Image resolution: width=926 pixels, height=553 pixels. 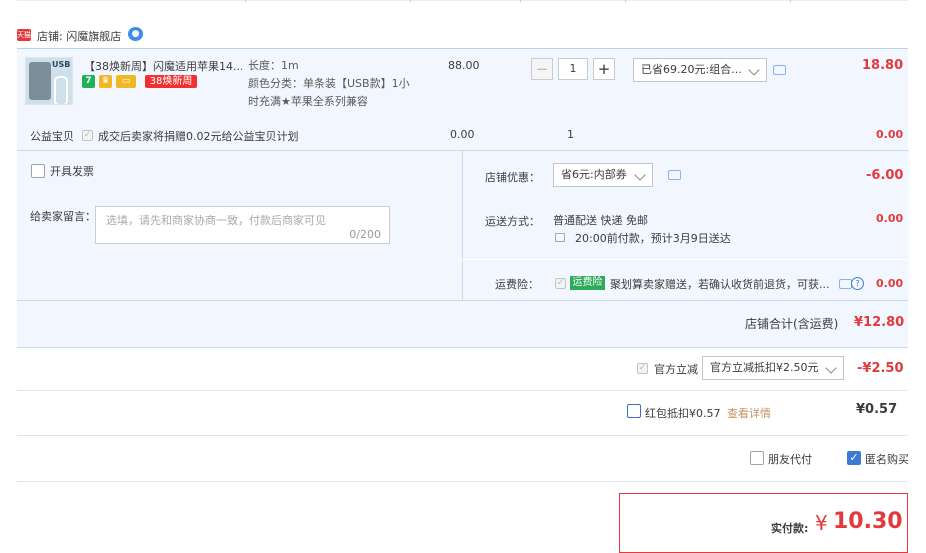 I want to click on hongbao-amount: ¥0.57, so click(x=877, y=409).